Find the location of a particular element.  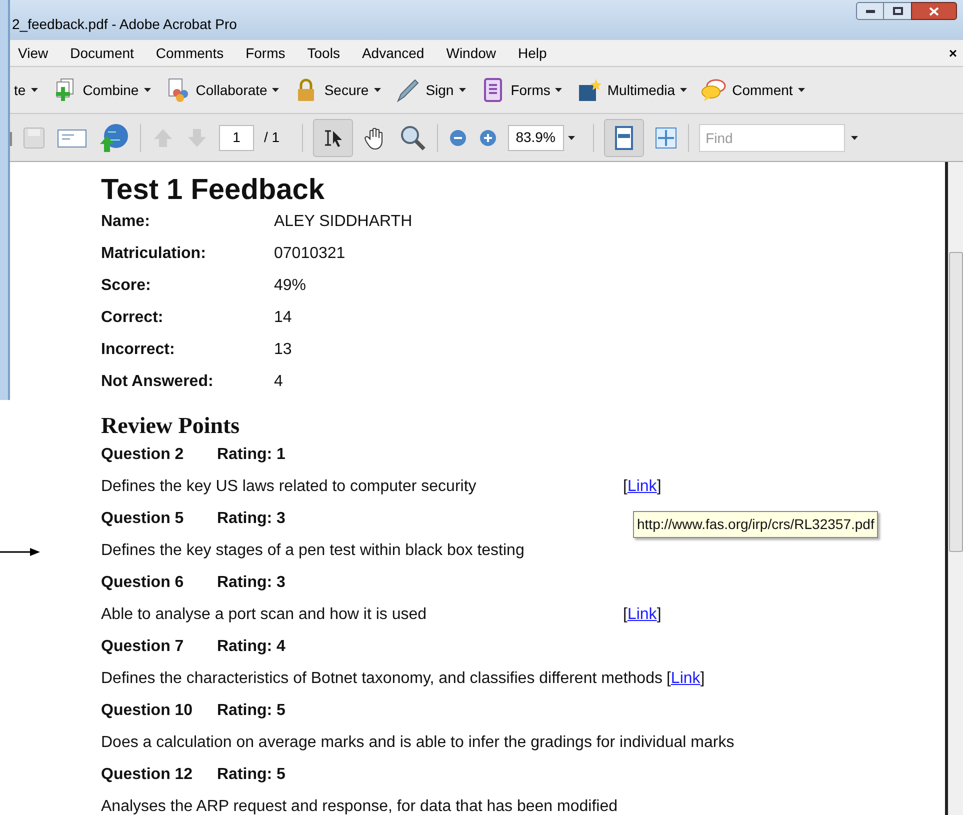

document-title: Test 1 Feedback is located at coordinates (213, 190).